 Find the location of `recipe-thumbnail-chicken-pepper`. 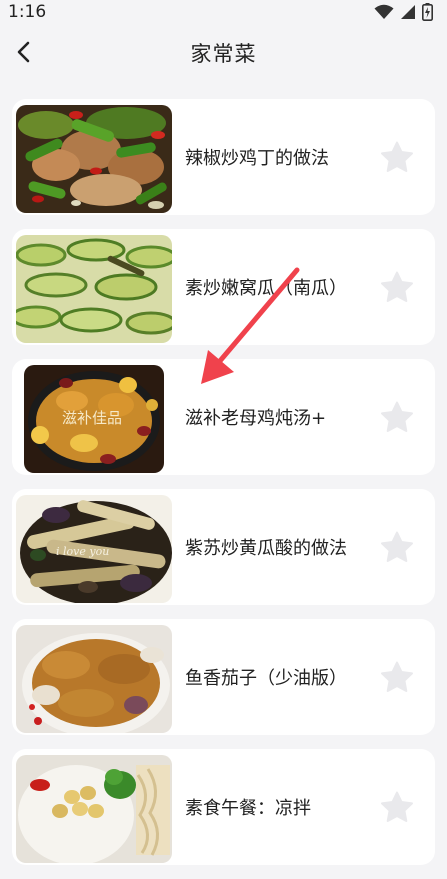

recipe-thumbnail-chicken-pepper is located at coordinates (94, 159).